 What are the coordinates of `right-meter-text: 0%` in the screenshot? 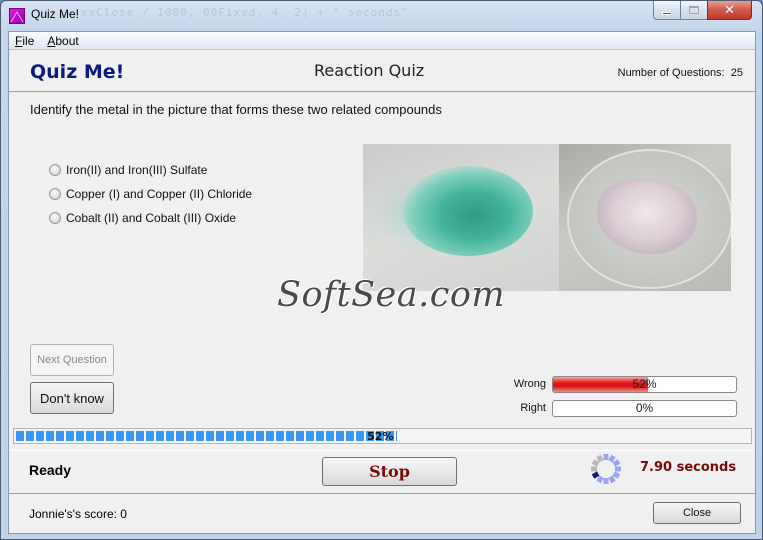 It's located at (644, 408).